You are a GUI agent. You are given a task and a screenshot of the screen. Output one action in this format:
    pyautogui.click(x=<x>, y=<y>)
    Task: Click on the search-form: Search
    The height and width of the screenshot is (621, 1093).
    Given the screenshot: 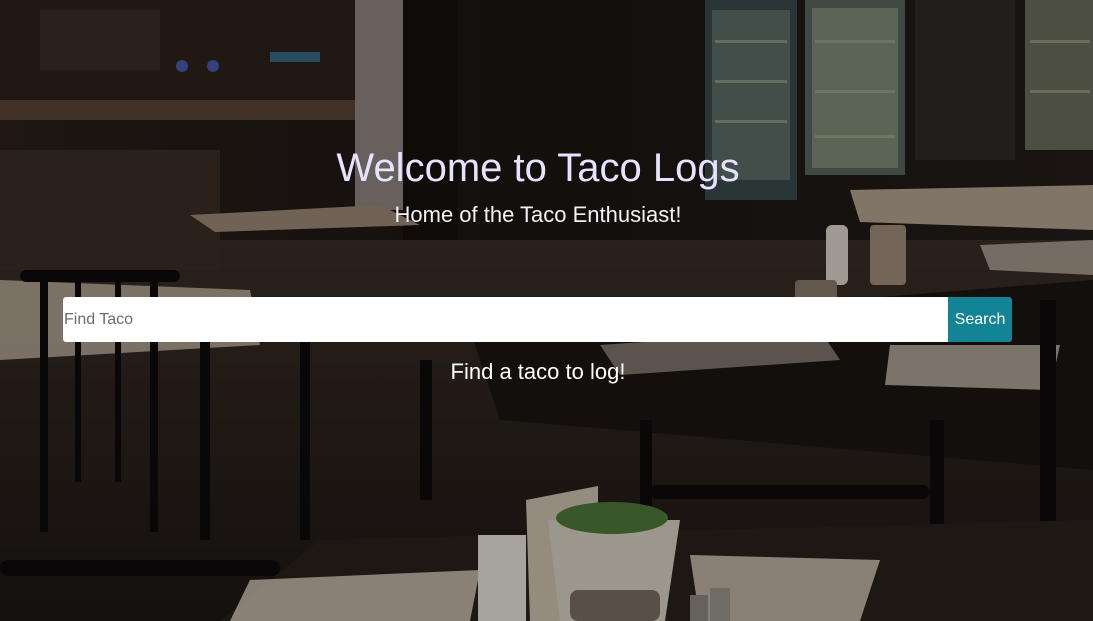 What is the action you would take?
    pyautogui.click(x=537, y=319)
    